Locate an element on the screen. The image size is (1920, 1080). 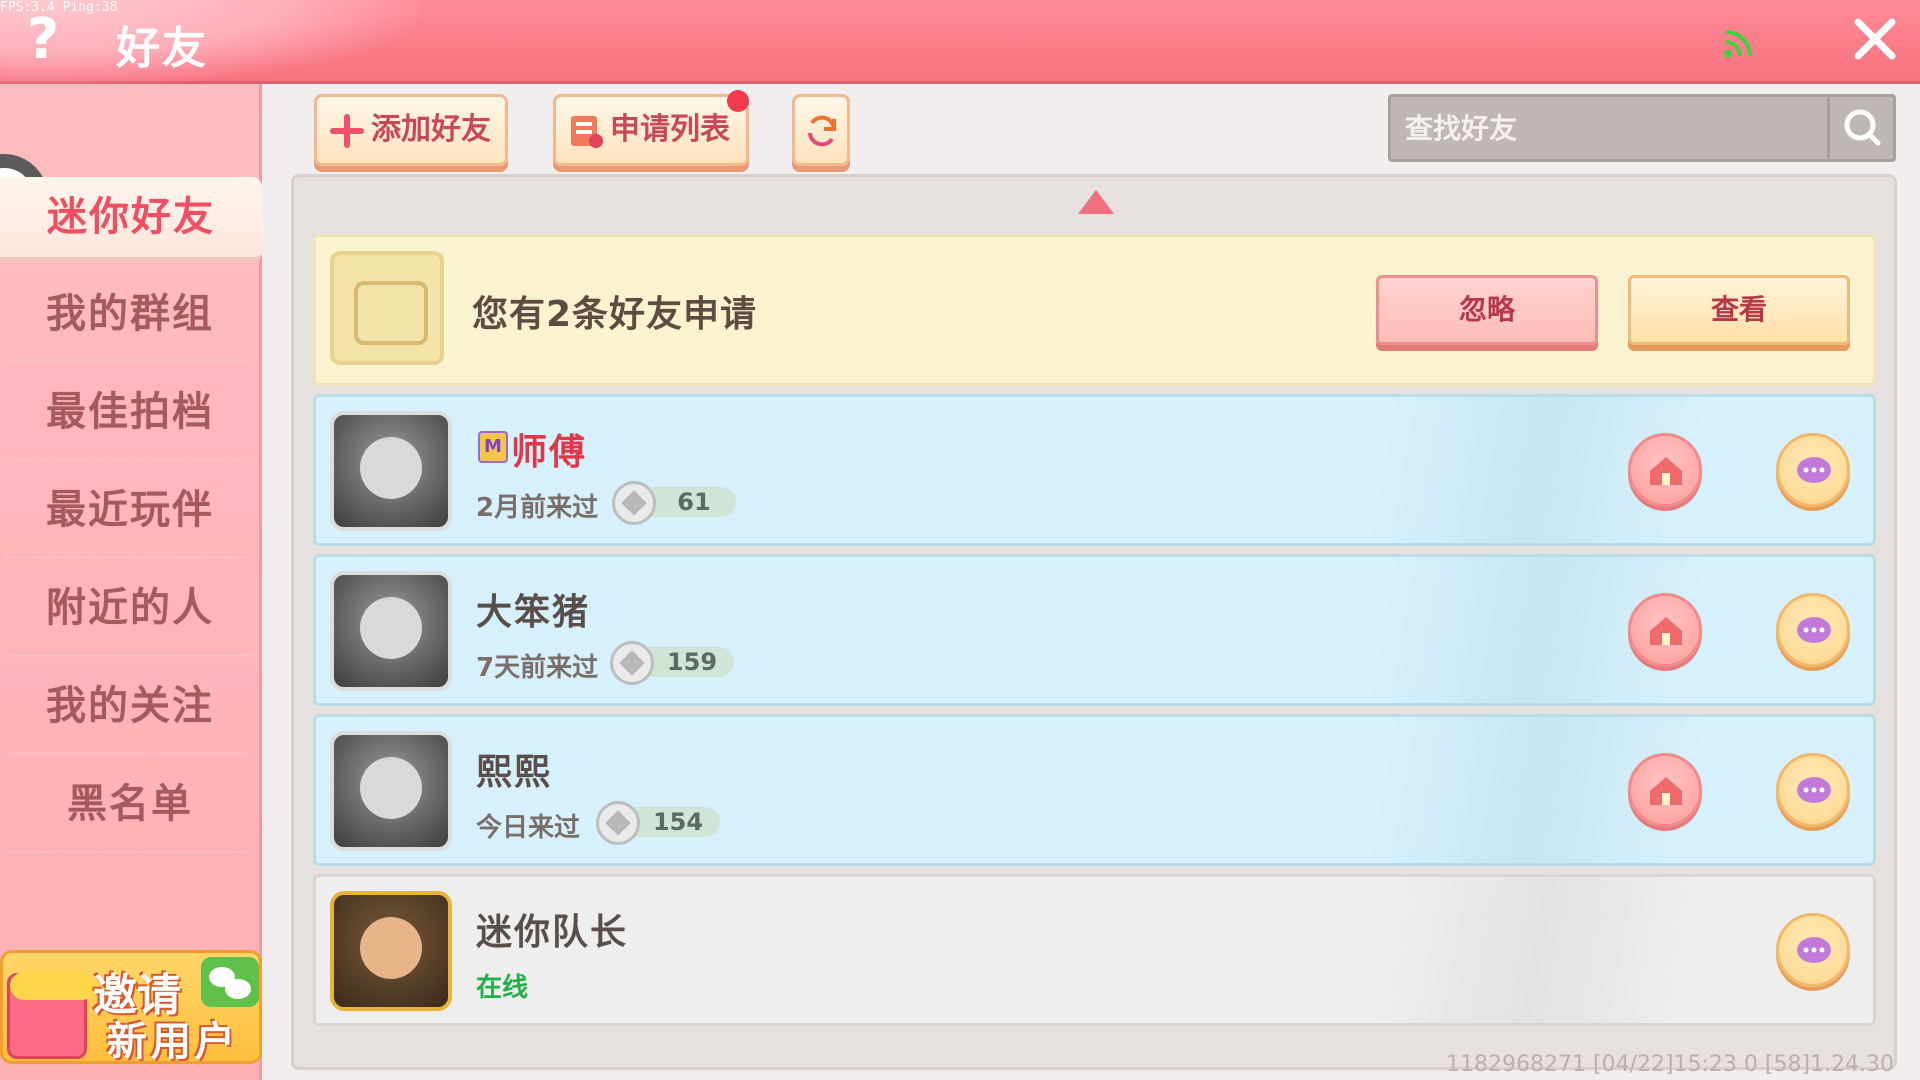
footer-info: 1182968271 [04/22]15:23 0 [58]1.24.30 is located at coordinates (1670, 1064).